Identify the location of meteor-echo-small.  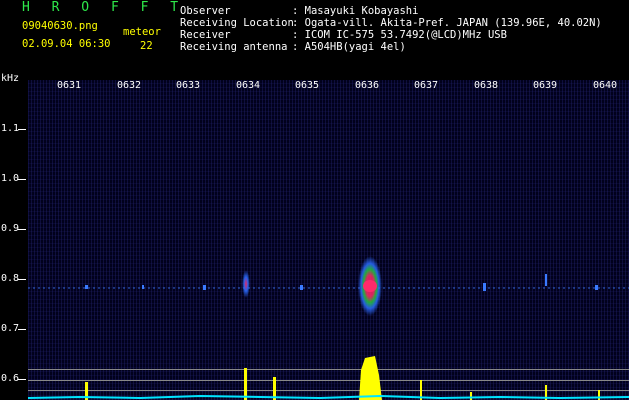
(246, 284).